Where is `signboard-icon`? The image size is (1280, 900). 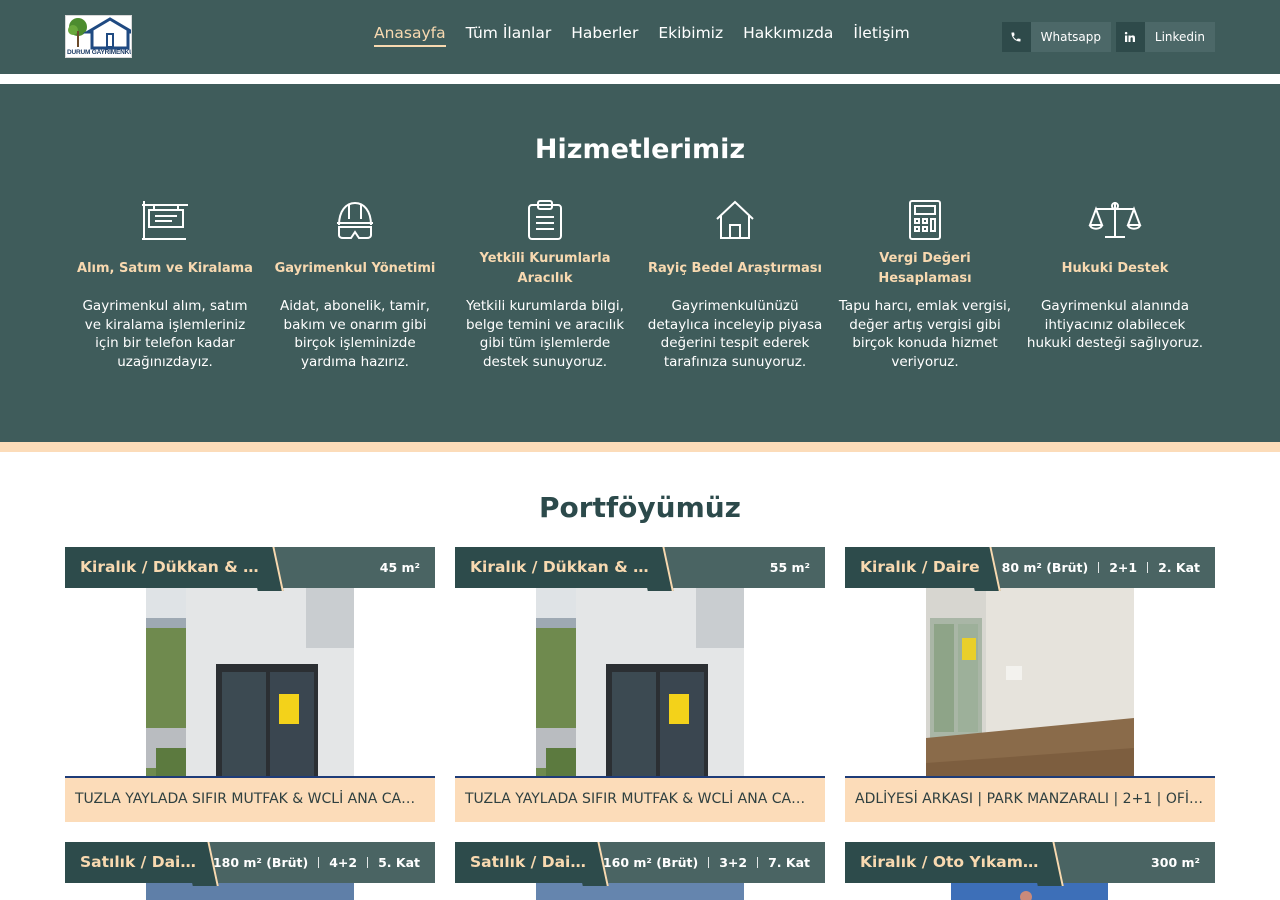
signboard-icon is located at coordinates (165, 220).